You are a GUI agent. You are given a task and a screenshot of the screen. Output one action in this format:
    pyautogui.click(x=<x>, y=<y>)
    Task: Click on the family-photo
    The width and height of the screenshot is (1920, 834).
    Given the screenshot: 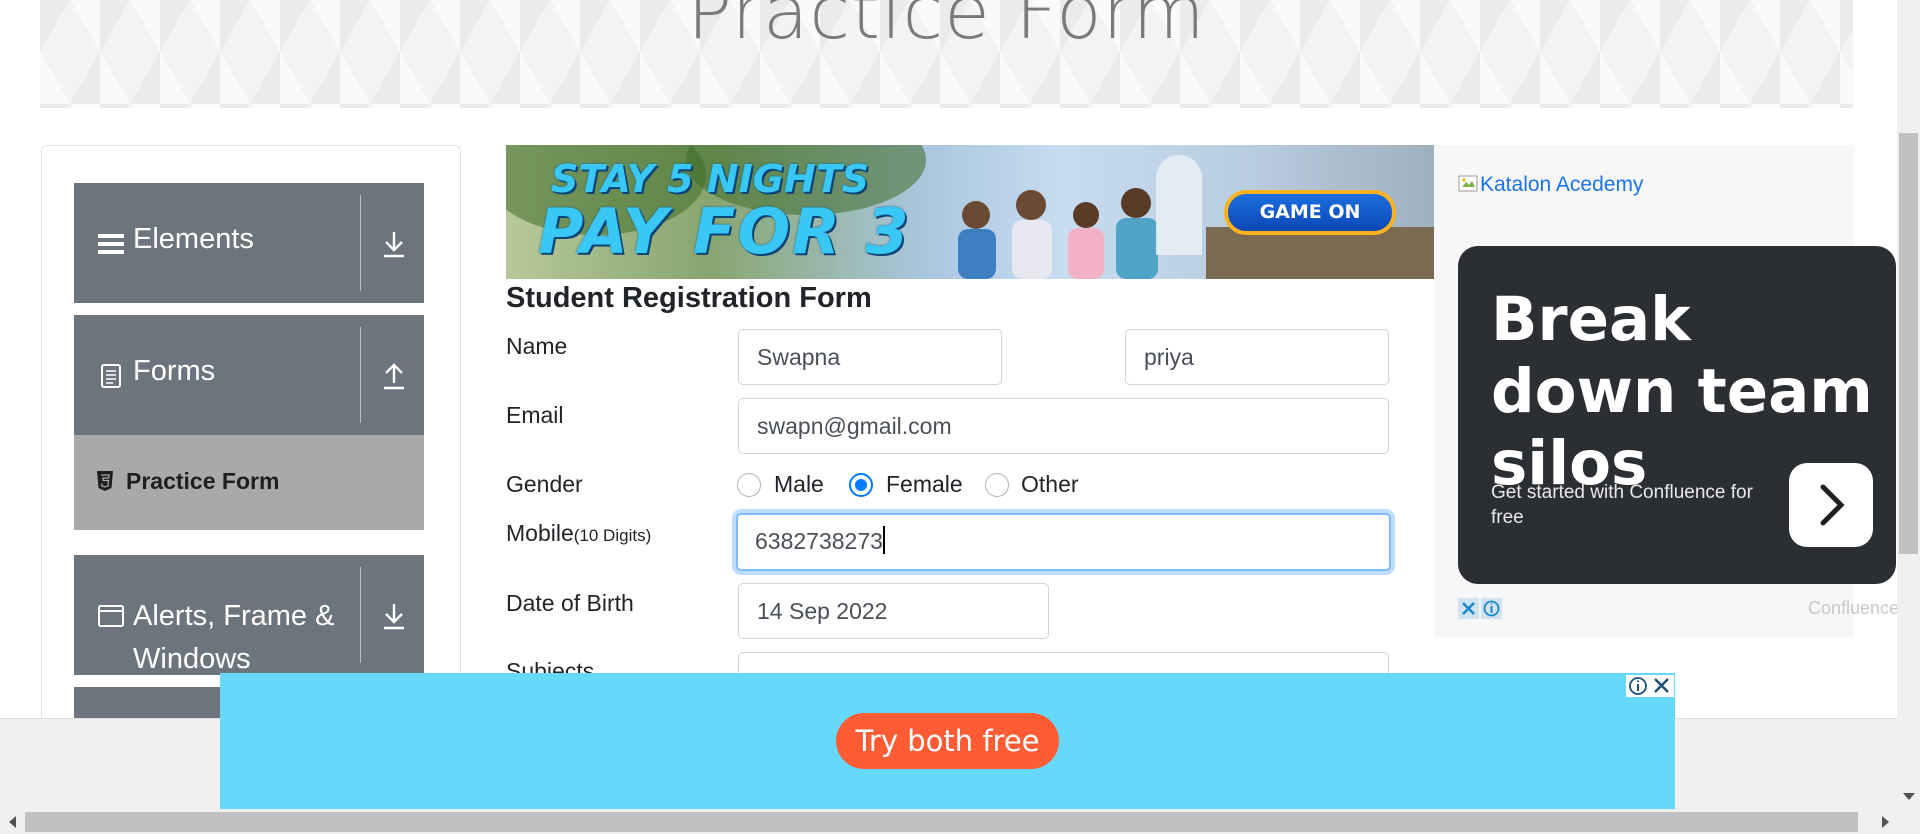 What is the action you would take?
    pyautogui.click(x=1058, y=233)
    